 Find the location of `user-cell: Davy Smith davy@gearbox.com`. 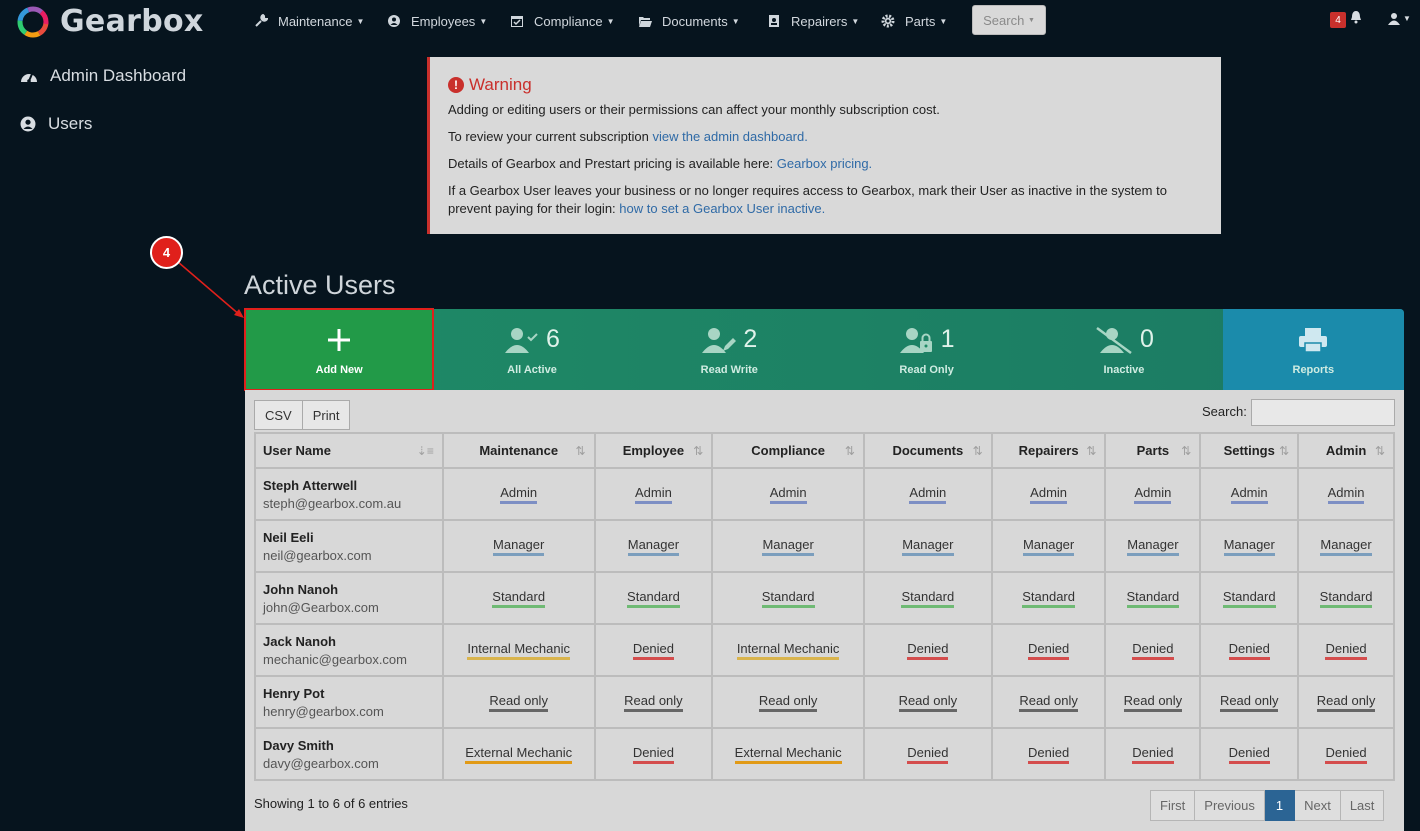

user-cell: Davy Smith davy@gearbox.com is located at coordinates (349, 754).